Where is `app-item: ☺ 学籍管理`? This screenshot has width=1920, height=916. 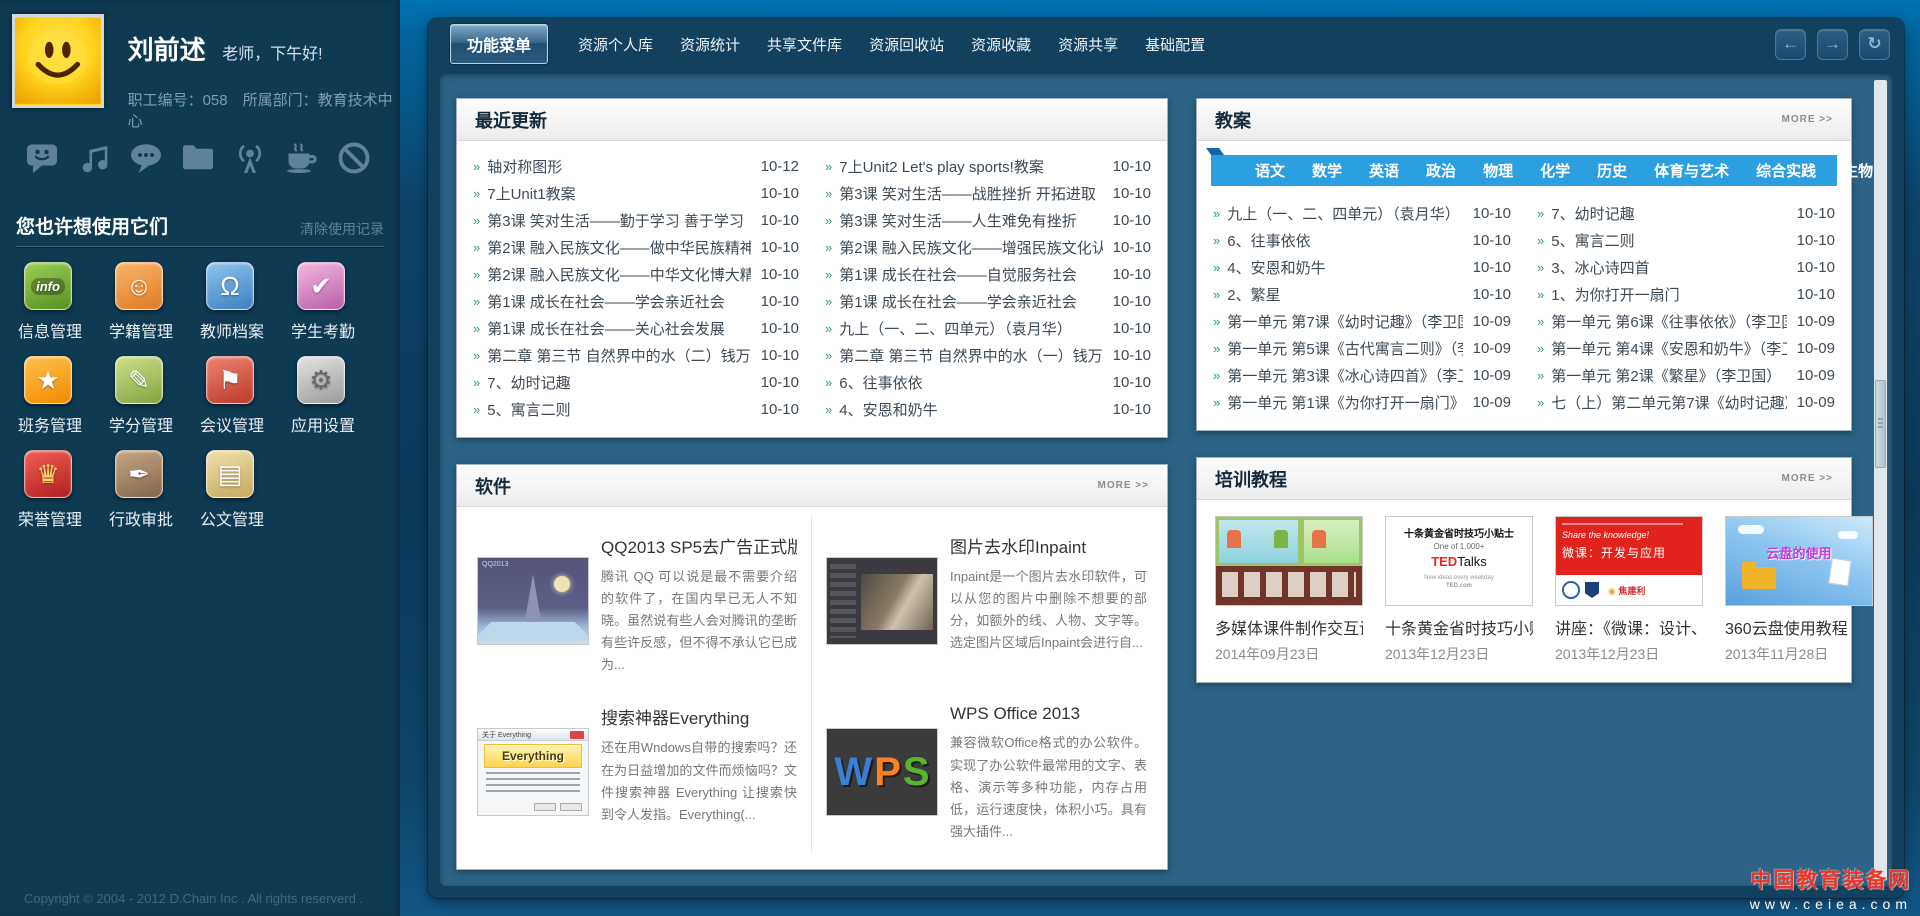 app-item: ☺ 学籍管理 is located at coordinates (154, 302).